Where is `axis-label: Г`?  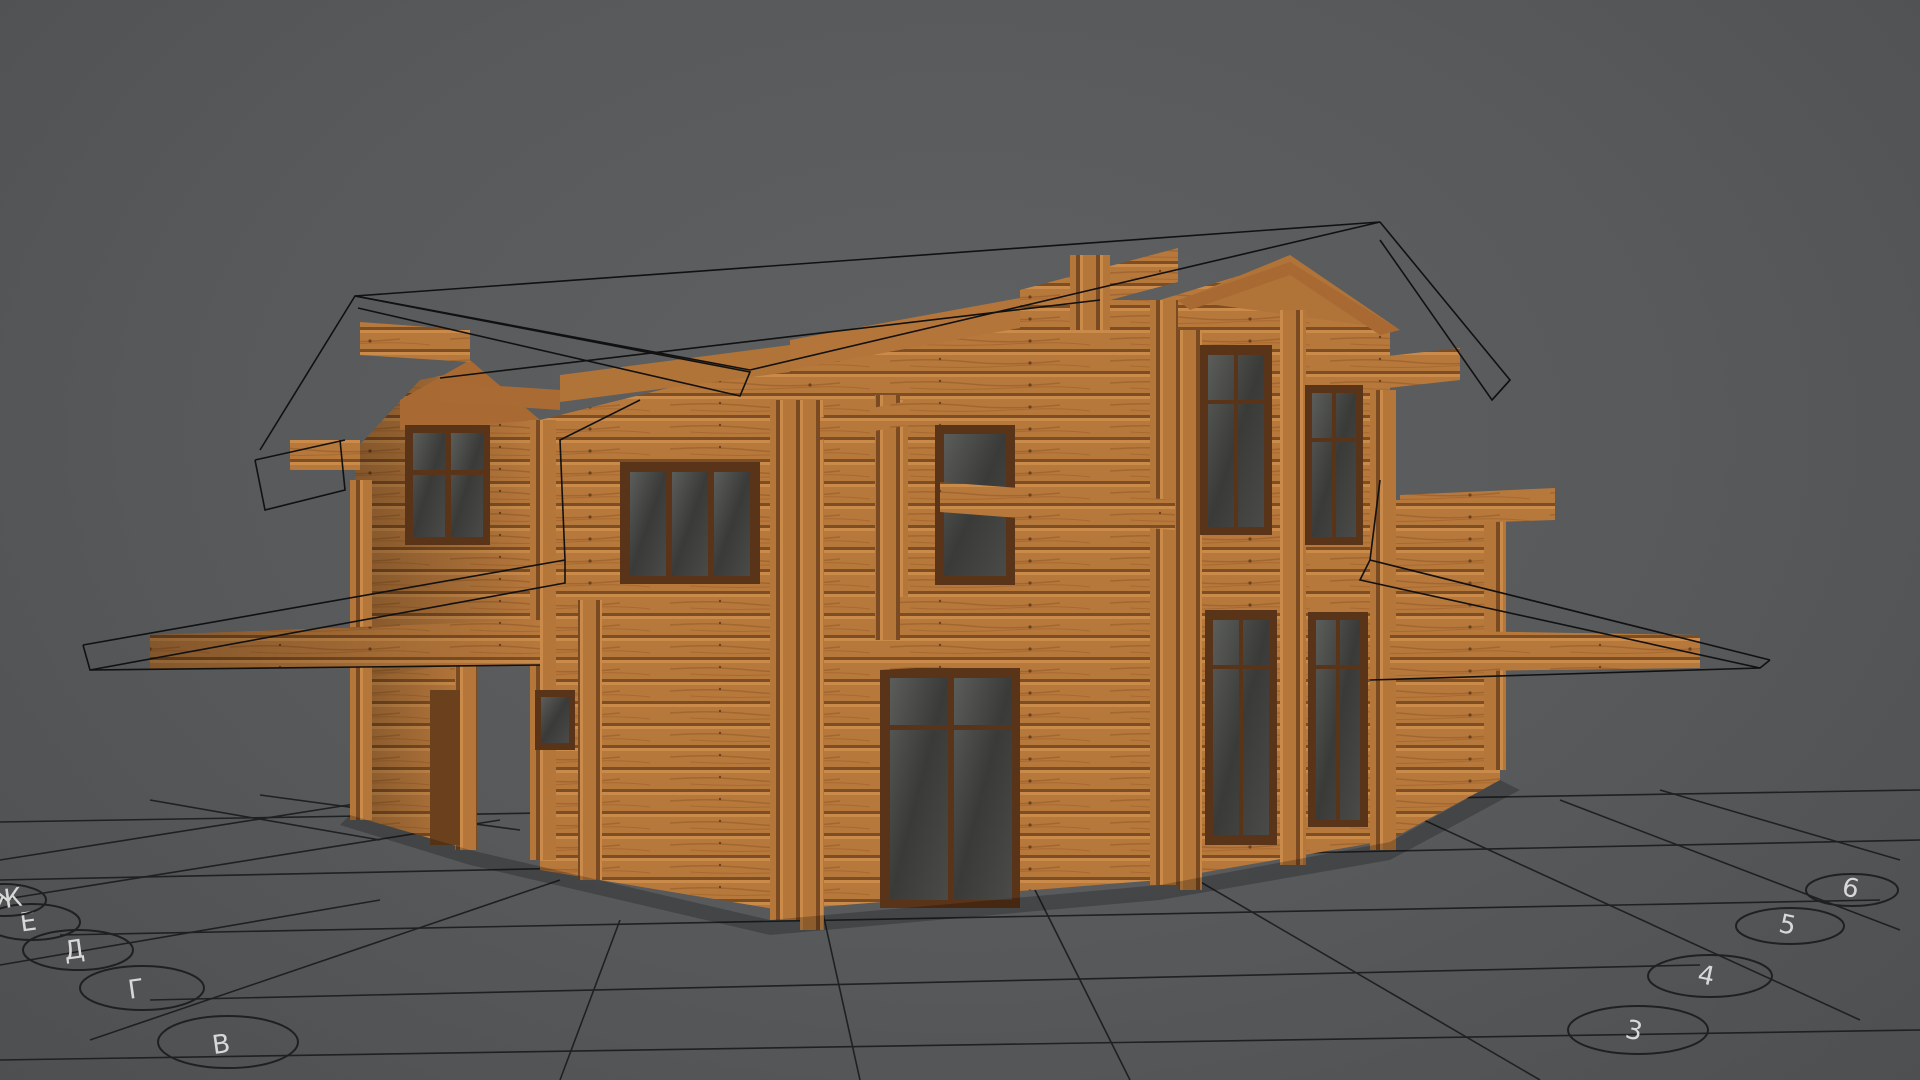
axis-label: Г is located at coordinates (136, 990).